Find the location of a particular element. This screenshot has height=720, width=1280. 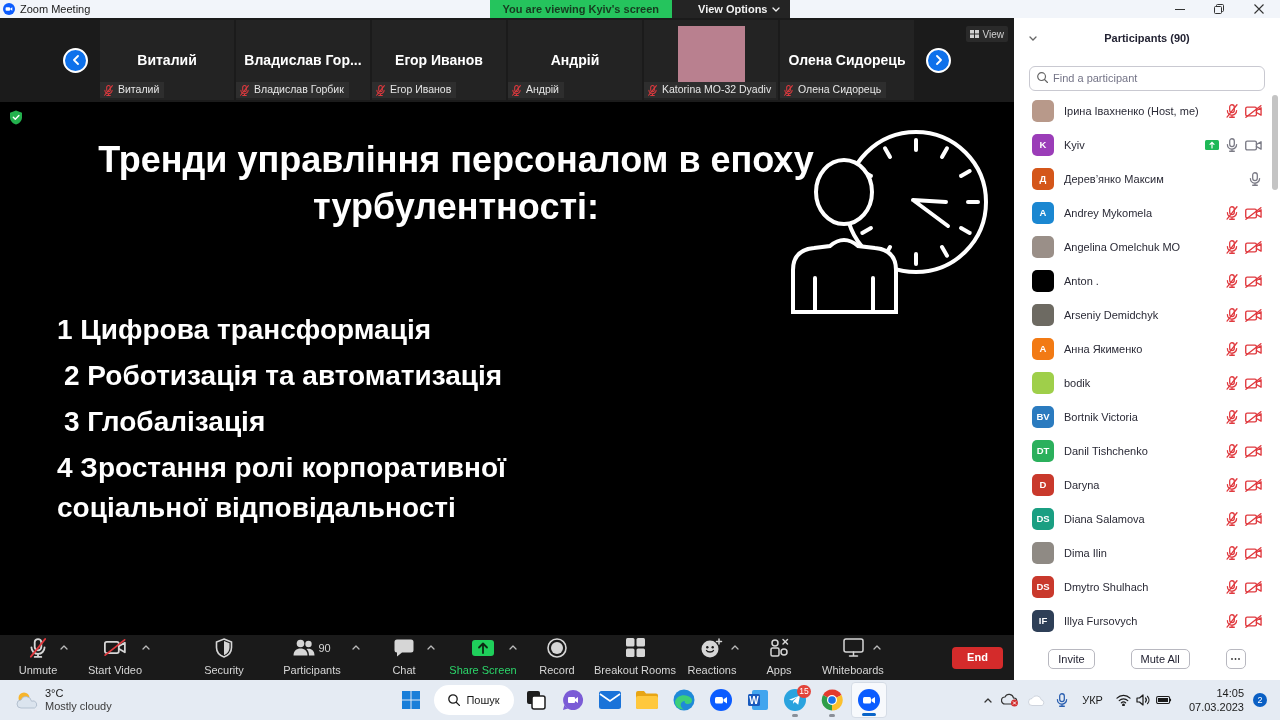

language-indicator: УКР is located at coordinates (1092, 700).